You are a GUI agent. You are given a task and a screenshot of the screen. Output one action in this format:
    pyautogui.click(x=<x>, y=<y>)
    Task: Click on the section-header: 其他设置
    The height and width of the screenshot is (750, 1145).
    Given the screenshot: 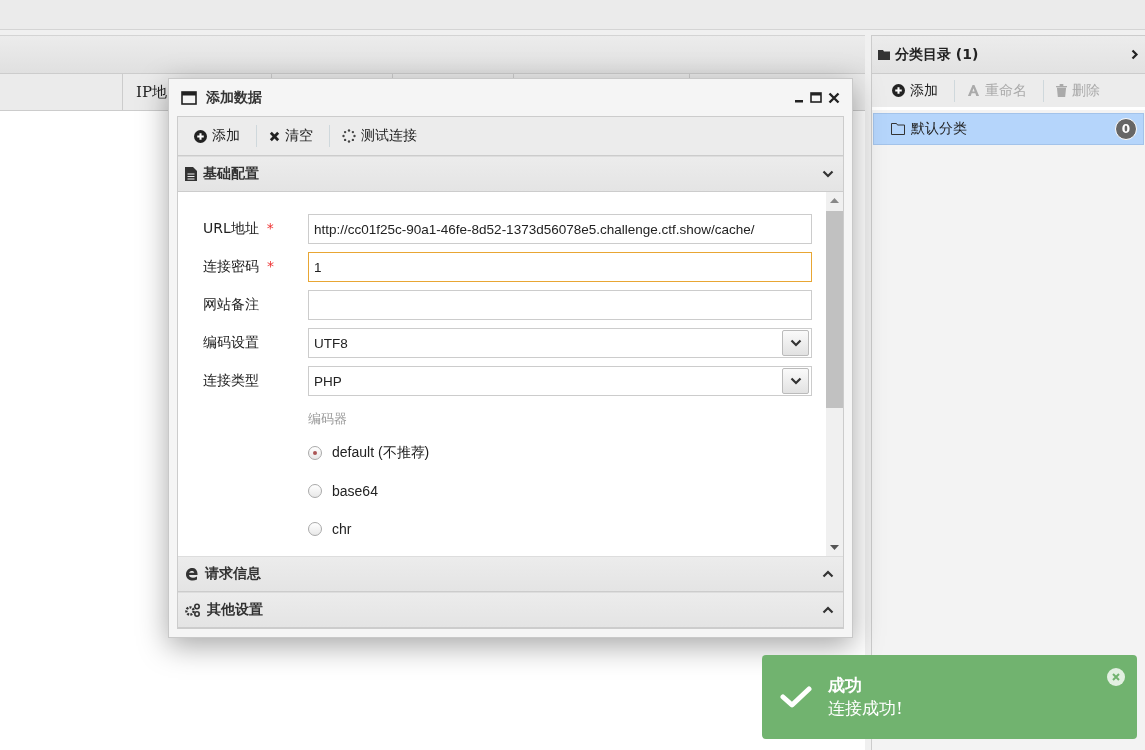 What is the action you would take?
    pyautogui.click(x=510, y=610)
    